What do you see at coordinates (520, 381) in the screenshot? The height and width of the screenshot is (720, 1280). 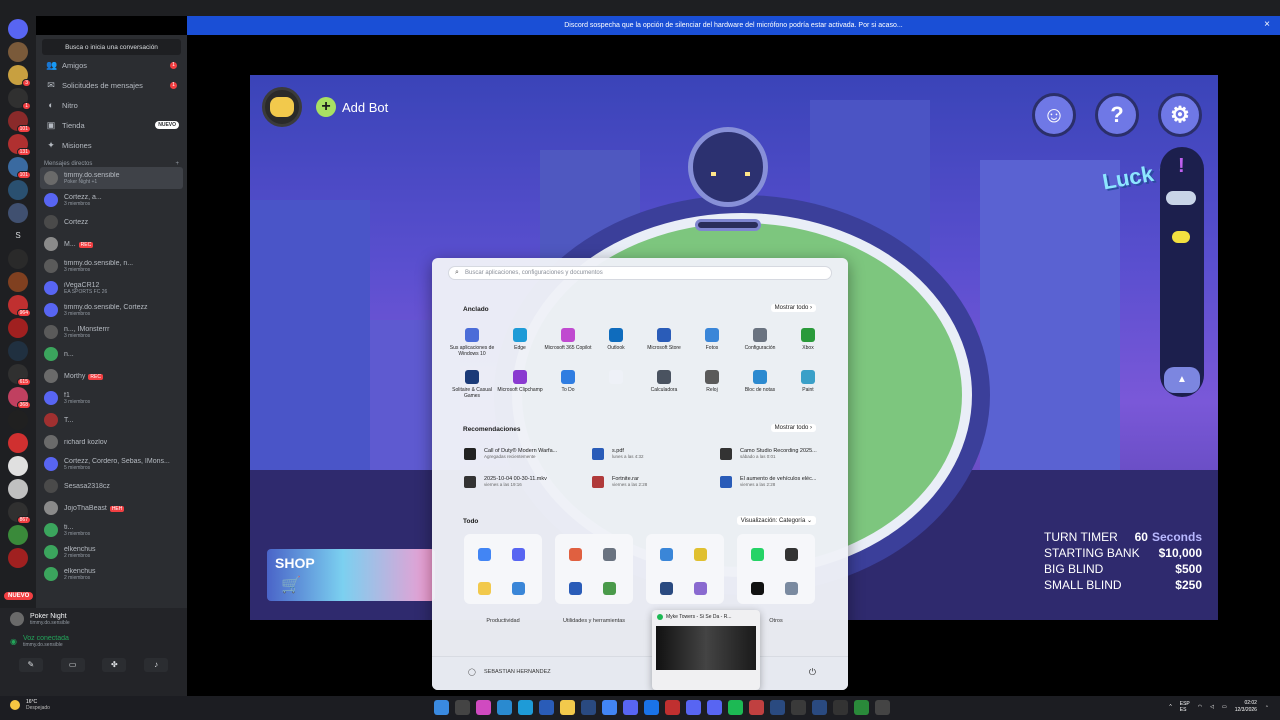 I see `pinned-app: Microsoft Clipchamp` at bounding box center [520, 381].